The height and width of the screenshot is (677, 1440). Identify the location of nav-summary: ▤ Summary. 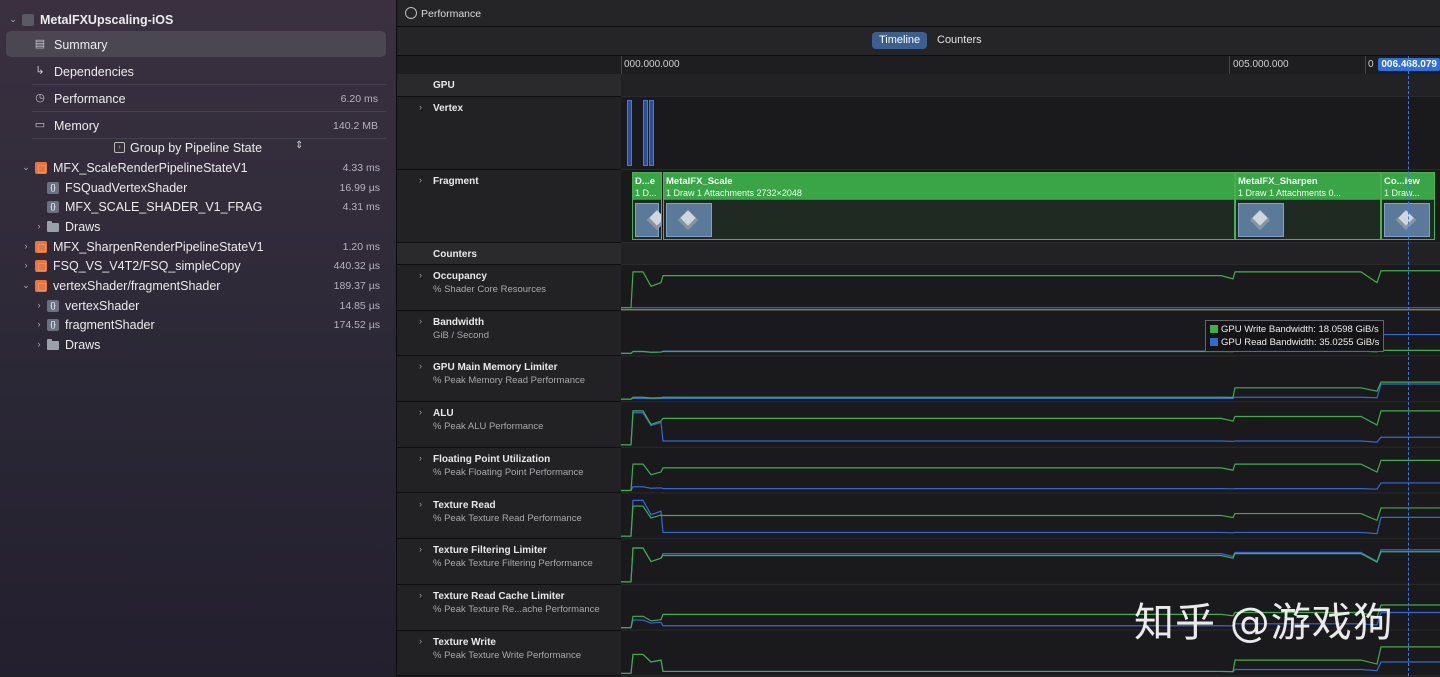
(196, 44).